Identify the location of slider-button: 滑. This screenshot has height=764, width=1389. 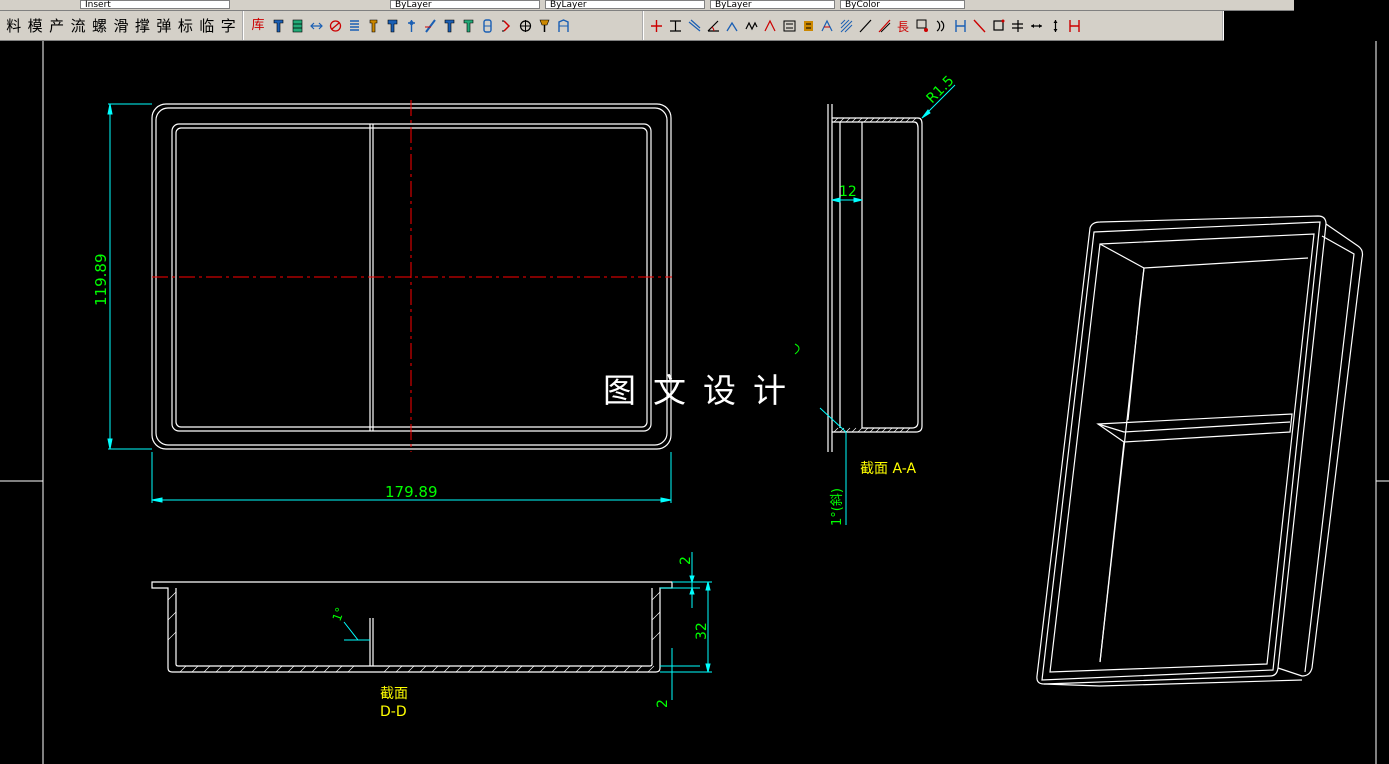
(120, 26).